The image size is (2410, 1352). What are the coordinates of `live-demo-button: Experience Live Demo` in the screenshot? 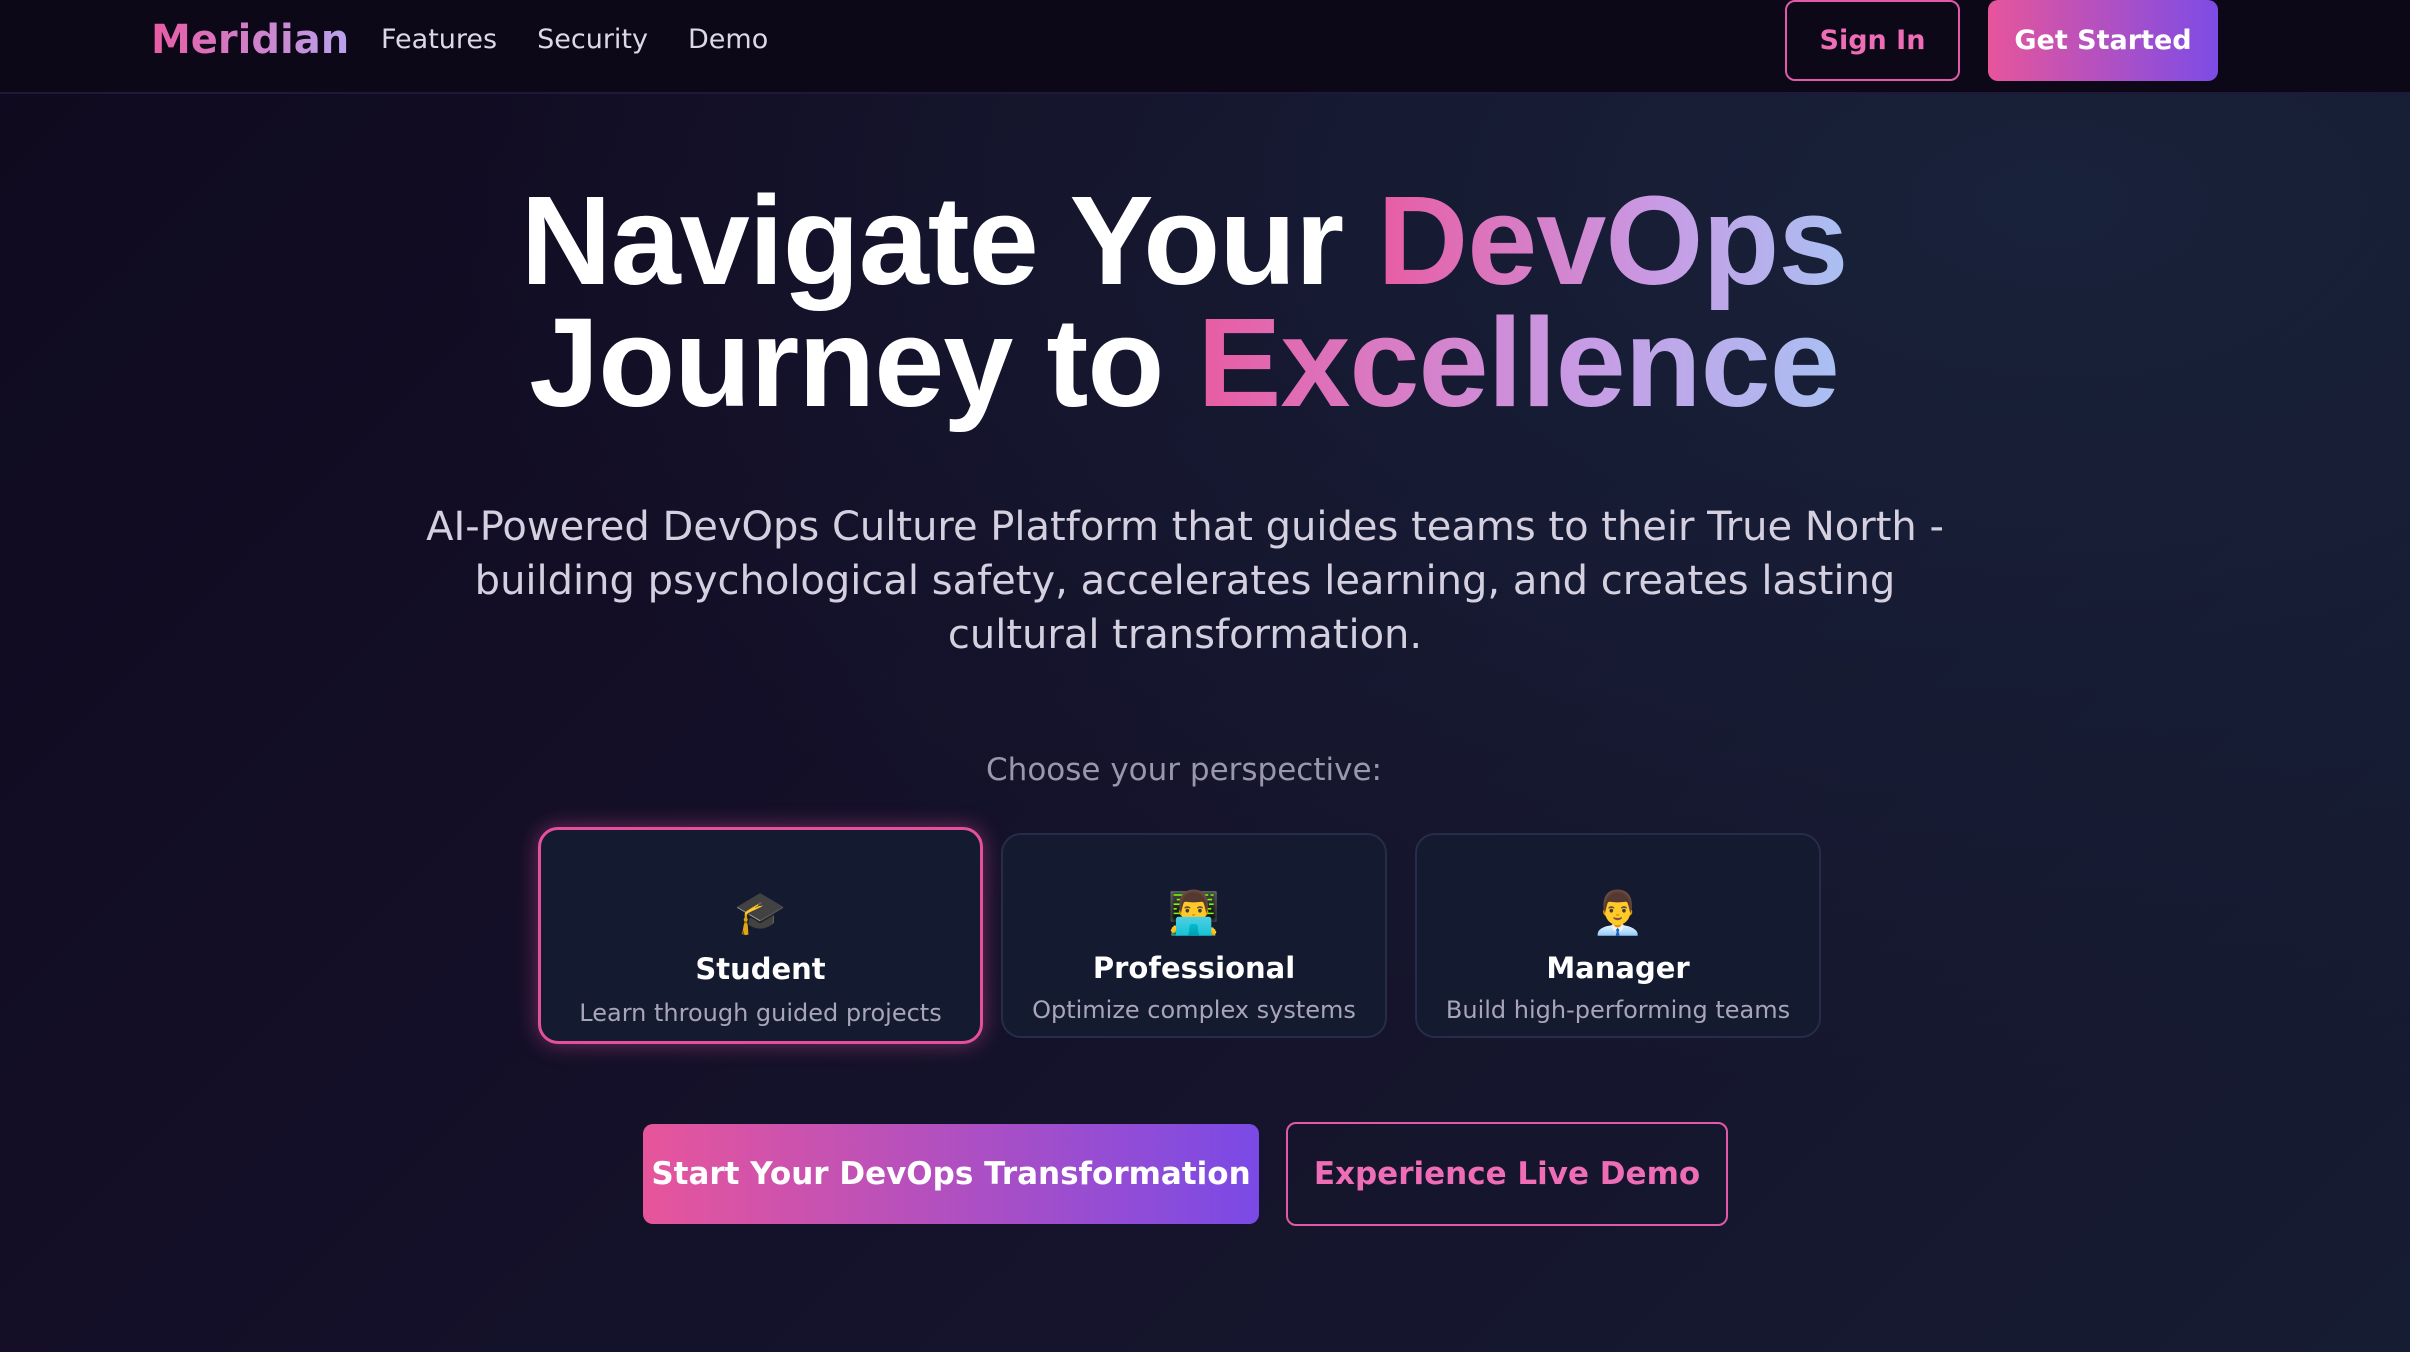 It's located at (1507, 1174).